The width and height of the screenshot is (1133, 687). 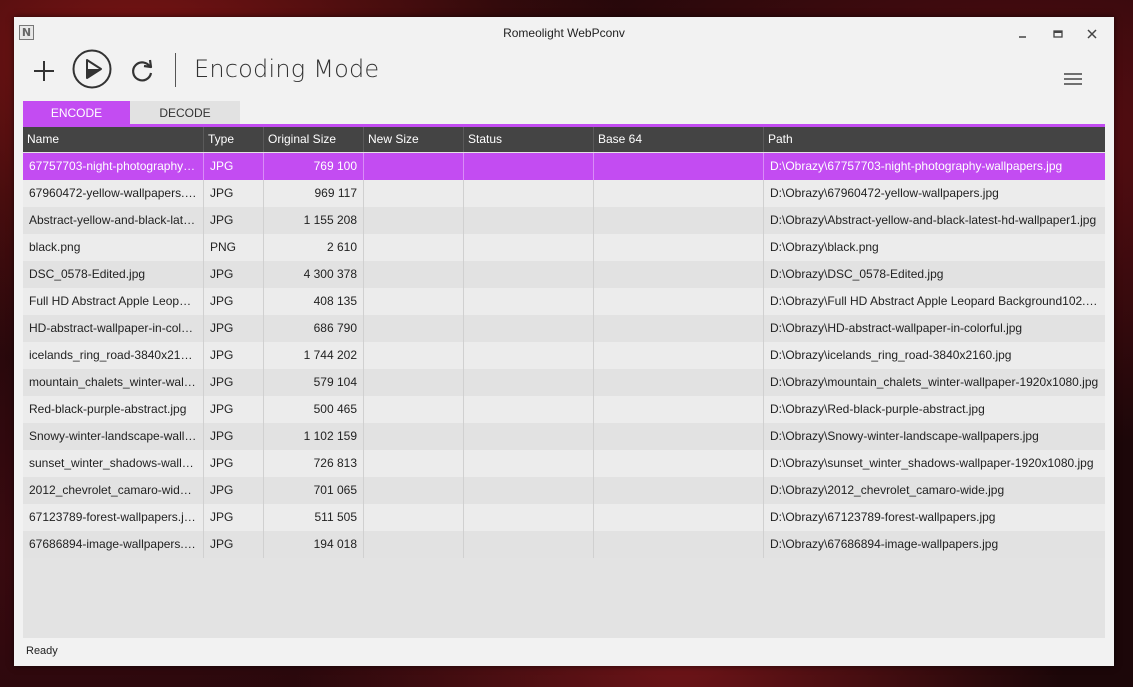 I want to click on mode-title: Encoding Mode, so click(x=287, y=69).